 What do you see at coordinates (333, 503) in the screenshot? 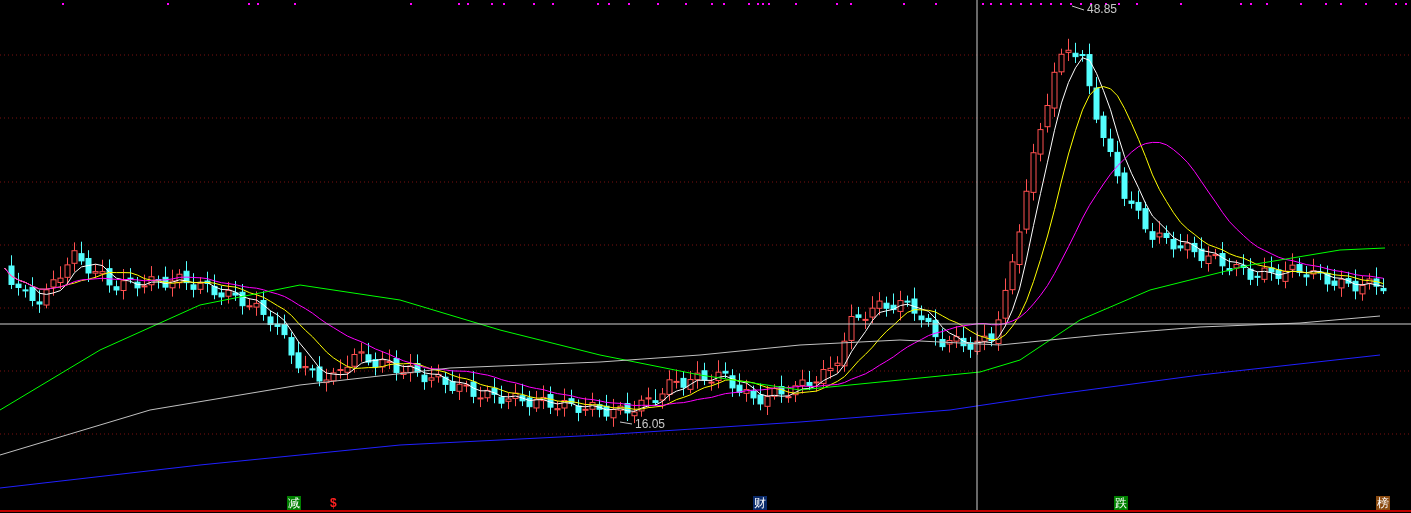
I see `event-marker: $` at bounding box center [333, 503].